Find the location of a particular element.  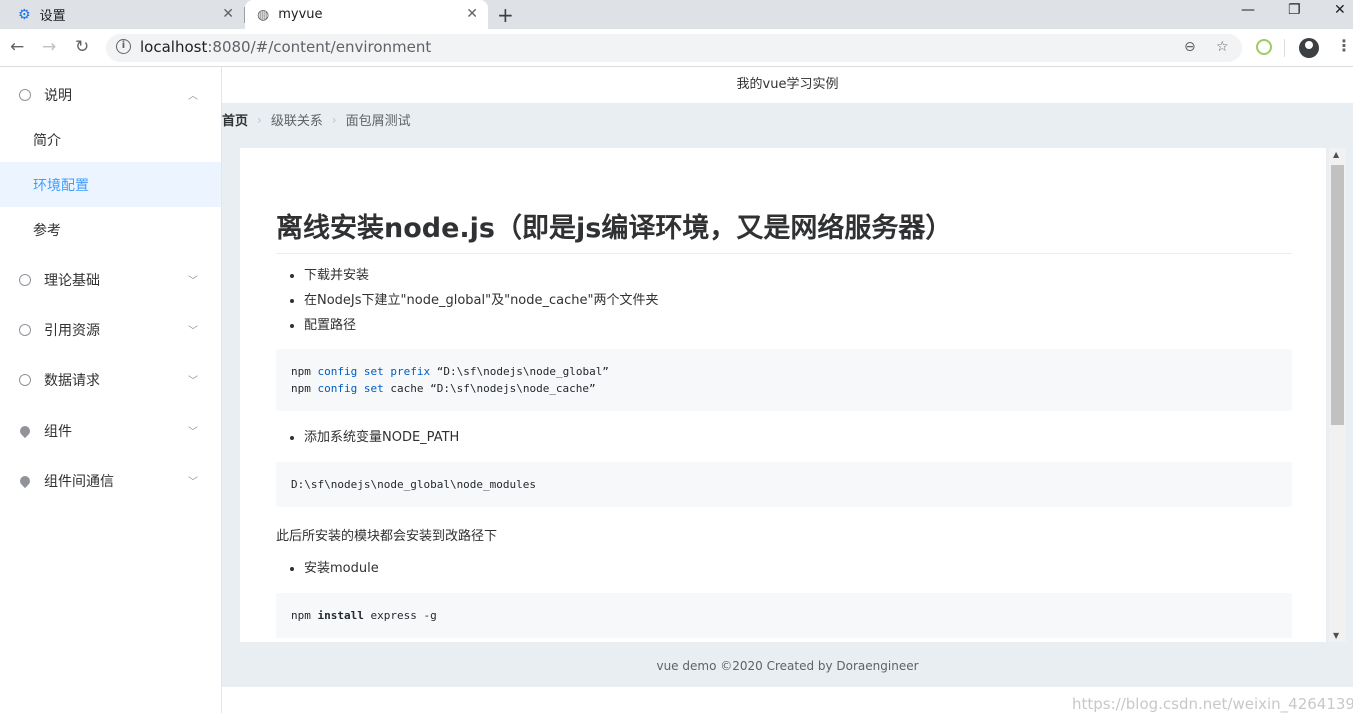

breadcrumb-current: 面包屑测试 is located at coordinates (378, 121).